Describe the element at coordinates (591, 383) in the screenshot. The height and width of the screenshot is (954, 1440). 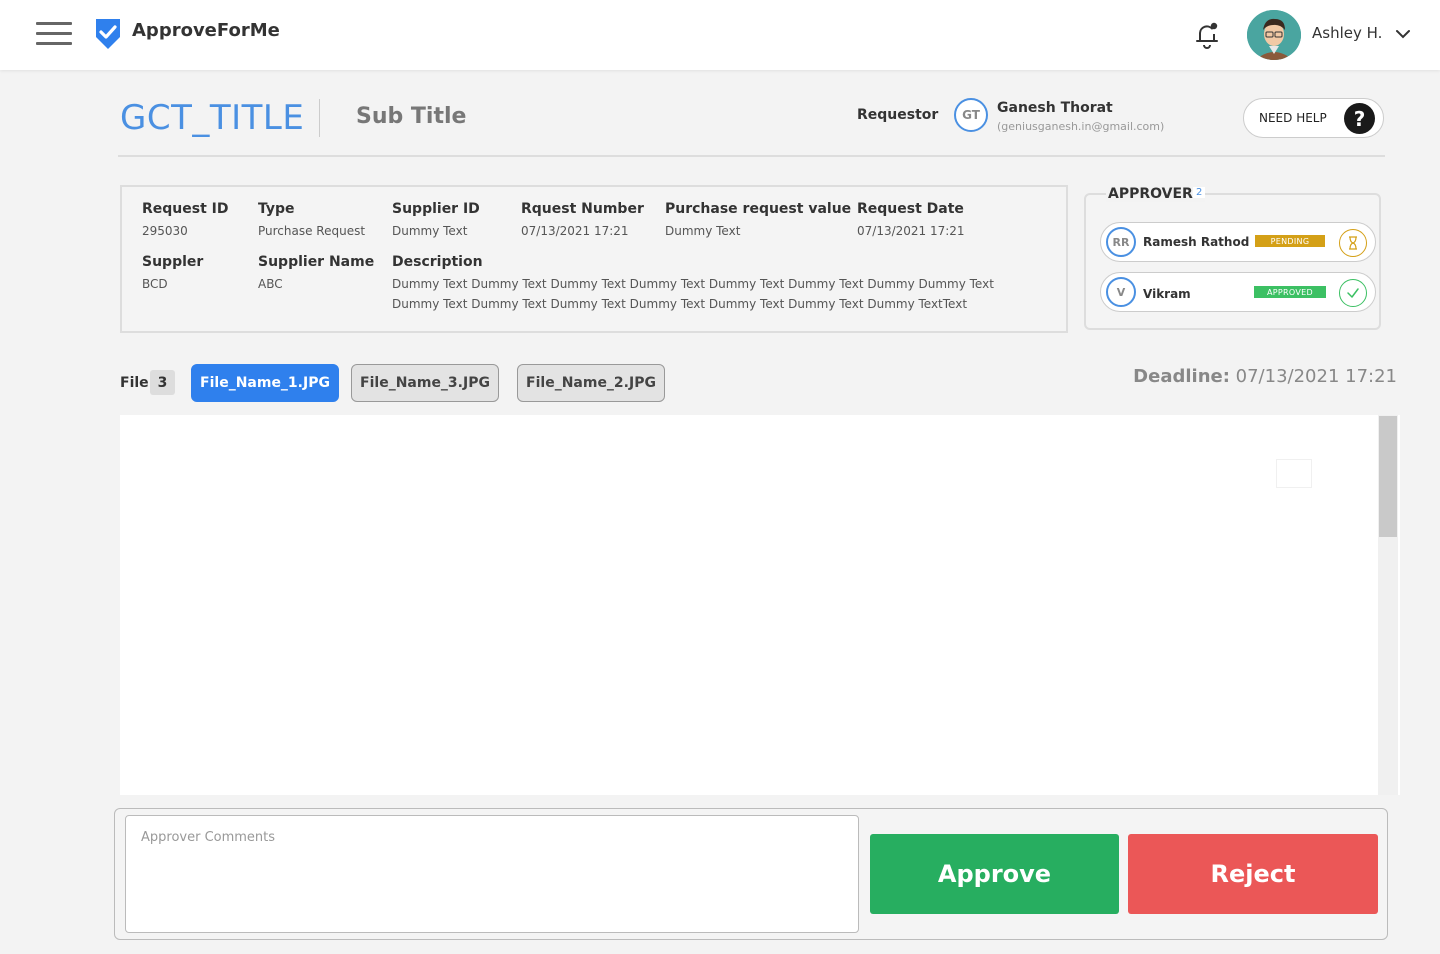
I see `file-tab-2: File_Name_2.JPG` at that location.